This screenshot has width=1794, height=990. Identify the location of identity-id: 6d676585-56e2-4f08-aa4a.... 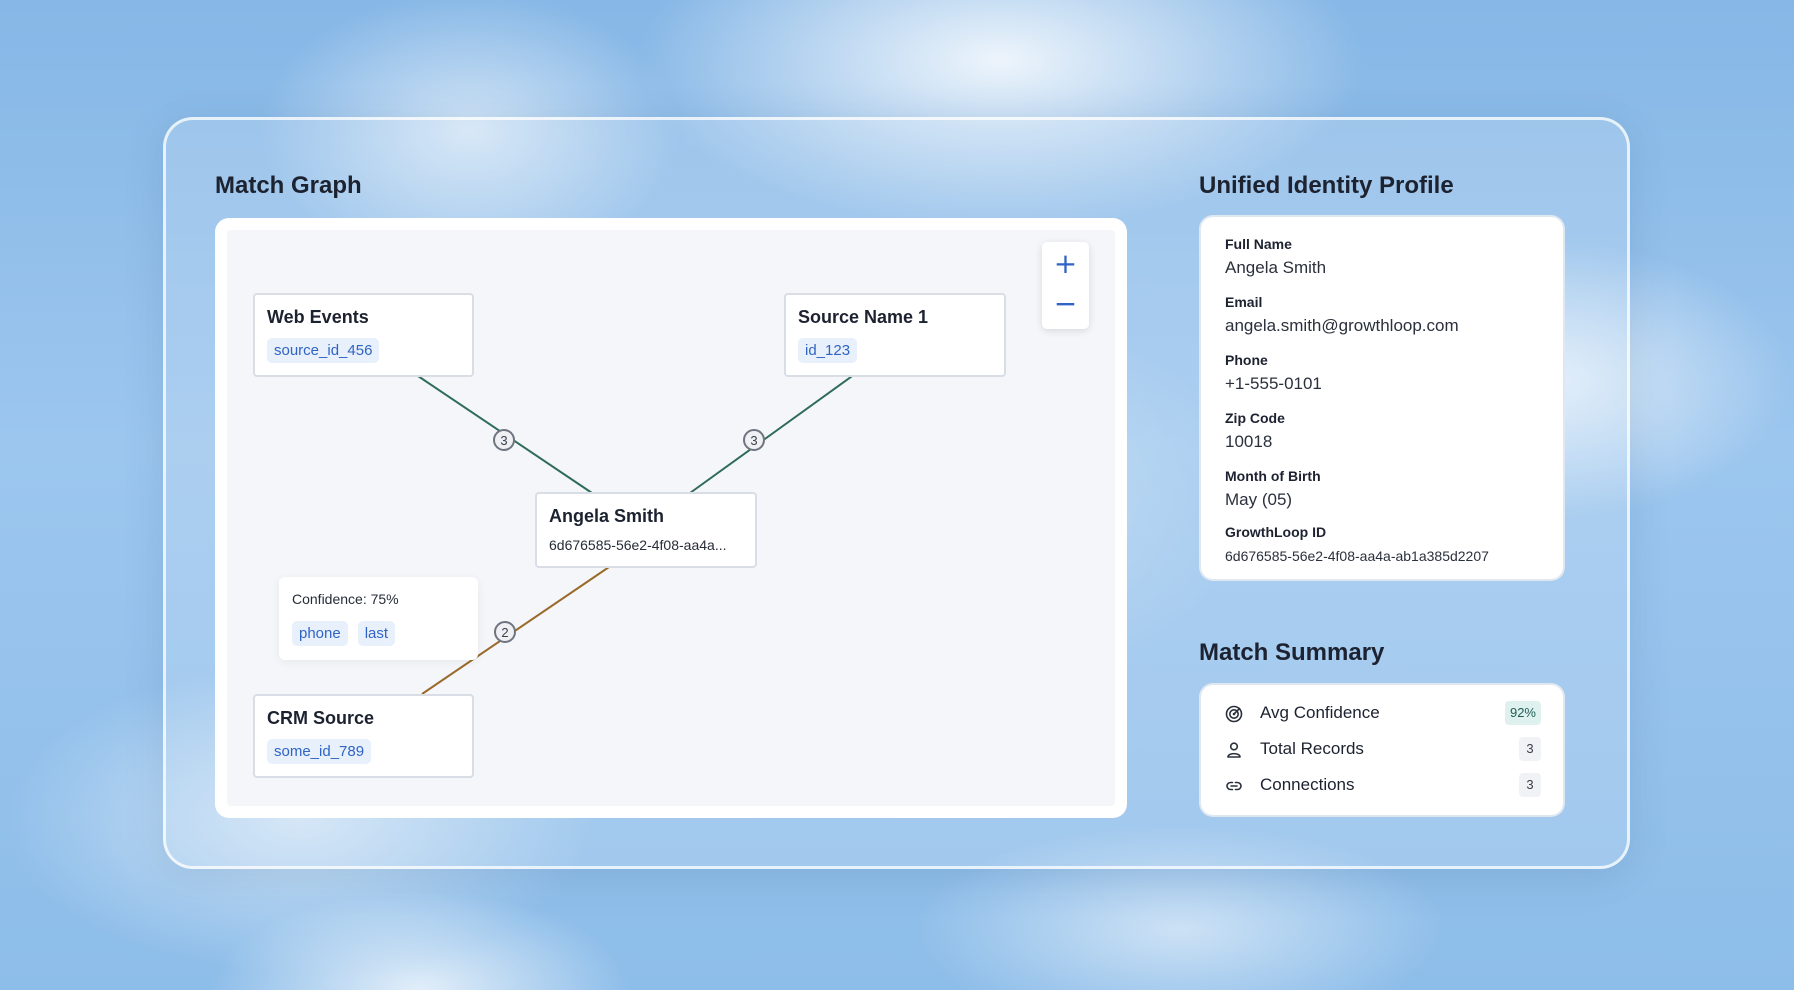
(638, 545).